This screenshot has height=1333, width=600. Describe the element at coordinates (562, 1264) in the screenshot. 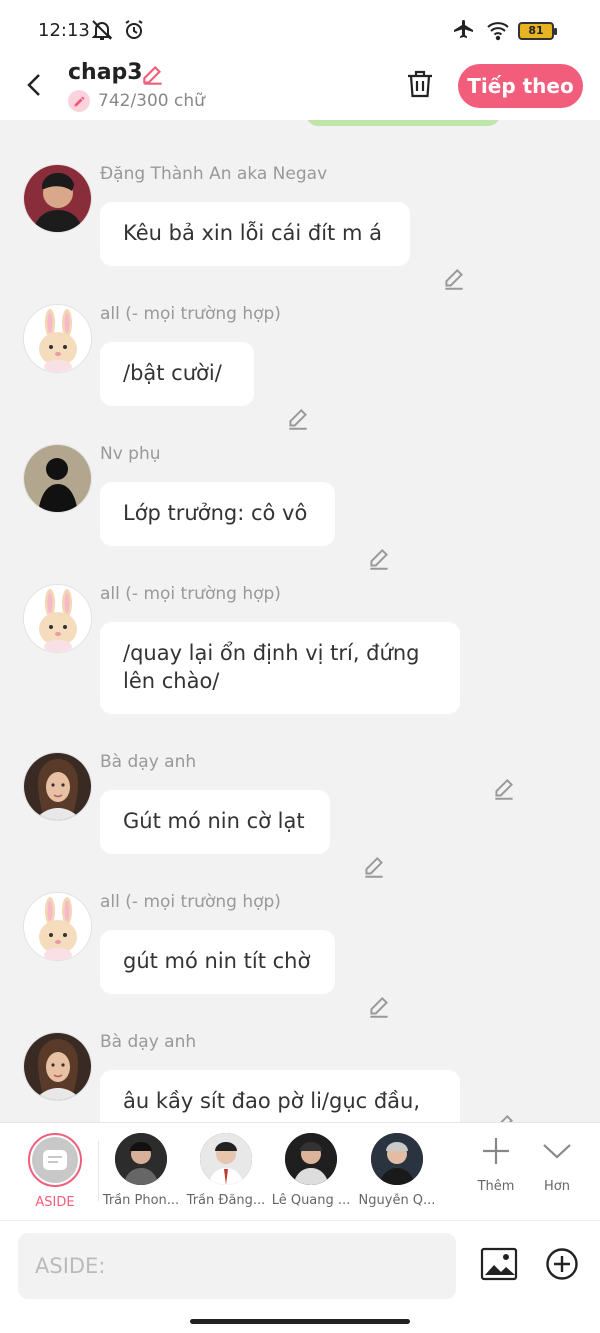

I see `add-circle-icon` at that location.